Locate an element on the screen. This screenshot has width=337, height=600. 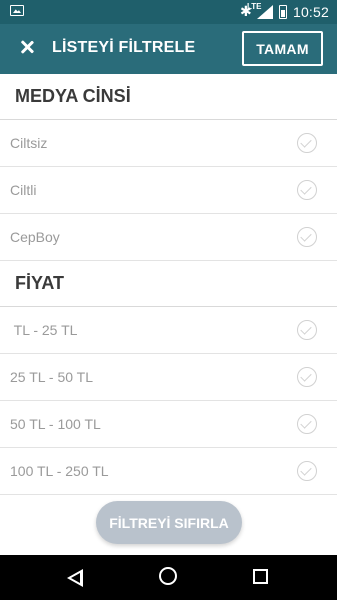
filter-option-price-0-25: TL - 25 TL is located at coordinates (168, 330).